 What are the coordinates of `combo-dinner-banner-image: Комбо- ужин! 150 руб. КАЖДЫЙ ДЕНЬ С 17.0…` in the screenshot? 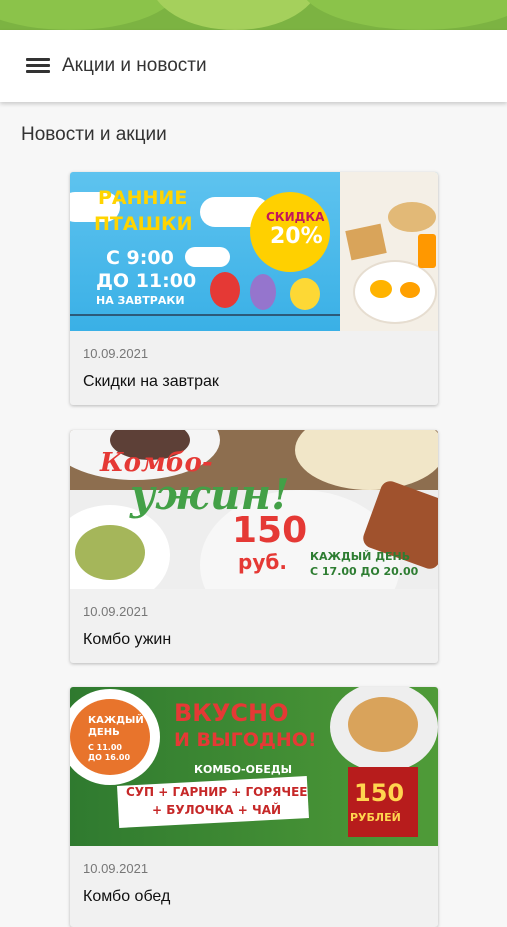 It's located at (254, 509).